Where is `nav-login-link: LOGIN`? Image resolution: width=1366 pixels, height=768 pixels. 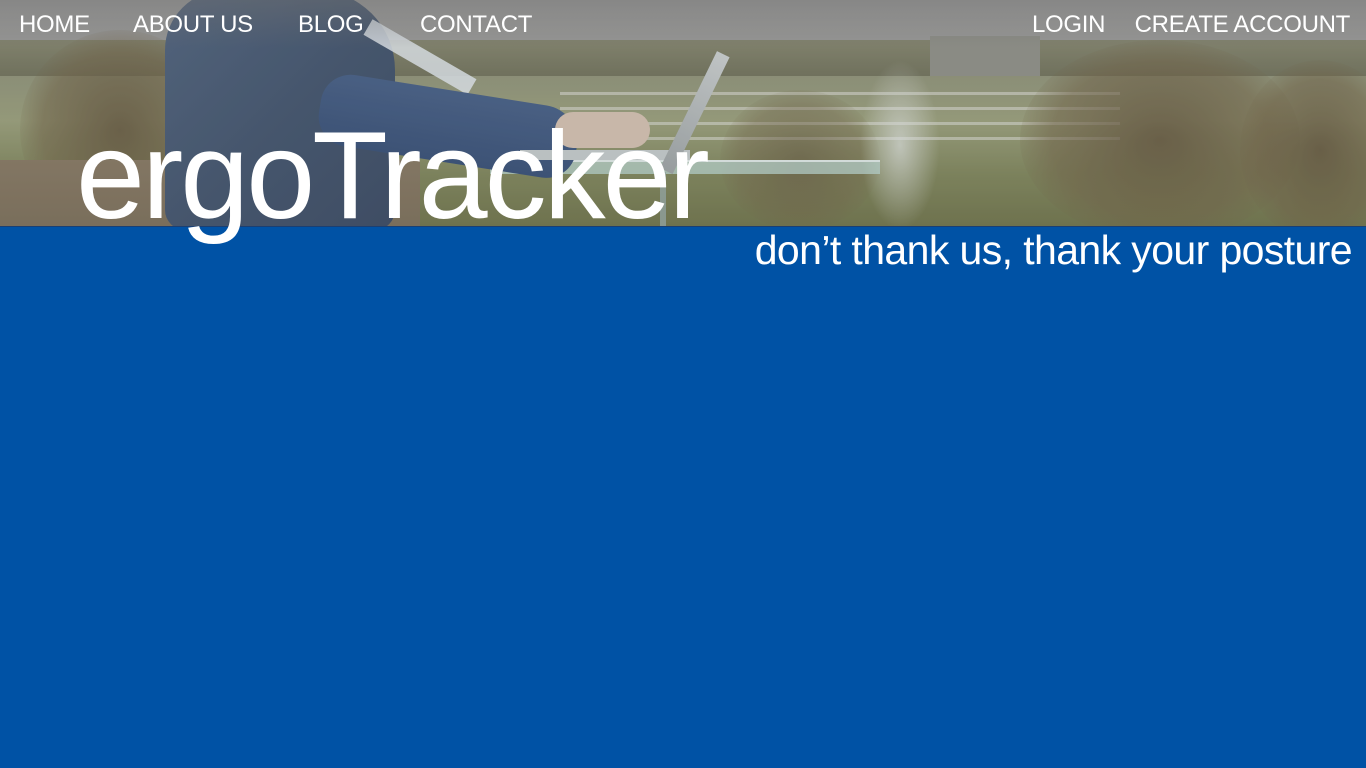
nav-login-link: LOGIN is located at coordinates (1068, 25).